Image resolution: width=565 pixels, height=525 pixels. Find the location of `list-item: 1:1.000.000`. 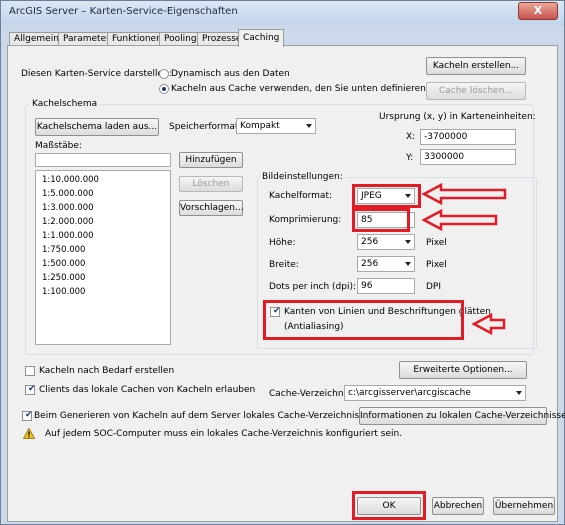

list-item: 1:1.000.000 is located at coordinates (68, 236).